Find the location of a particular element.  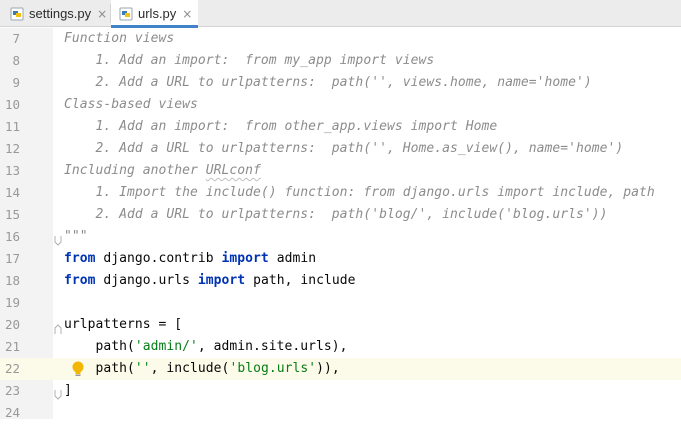

tab-urls-py: urls.py × is located at coordinates (154, 14).